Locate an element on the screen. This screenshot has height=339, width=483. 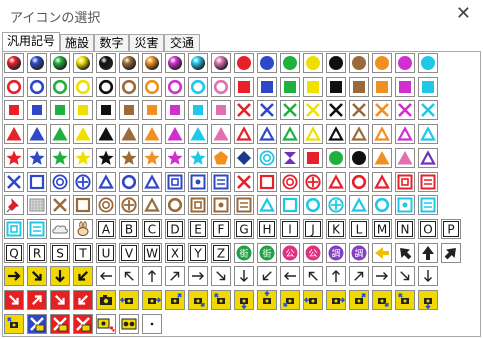
letter-v-icon: V is located at coordinates (129, 252).